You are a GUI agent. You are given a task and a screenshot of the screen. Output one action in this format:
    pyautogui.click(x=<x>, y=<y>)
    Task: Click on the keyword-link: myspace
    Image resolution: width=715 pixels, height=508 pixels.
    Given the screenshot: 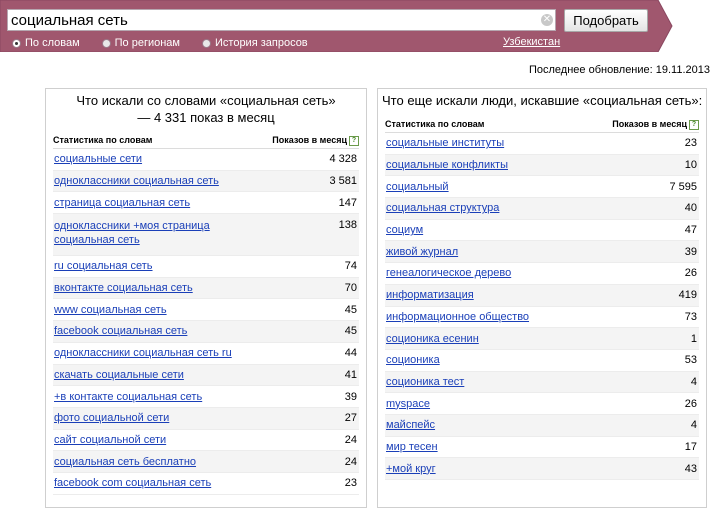 What is the action you would take?
    pyautogui.click(x=408, y=404)
    